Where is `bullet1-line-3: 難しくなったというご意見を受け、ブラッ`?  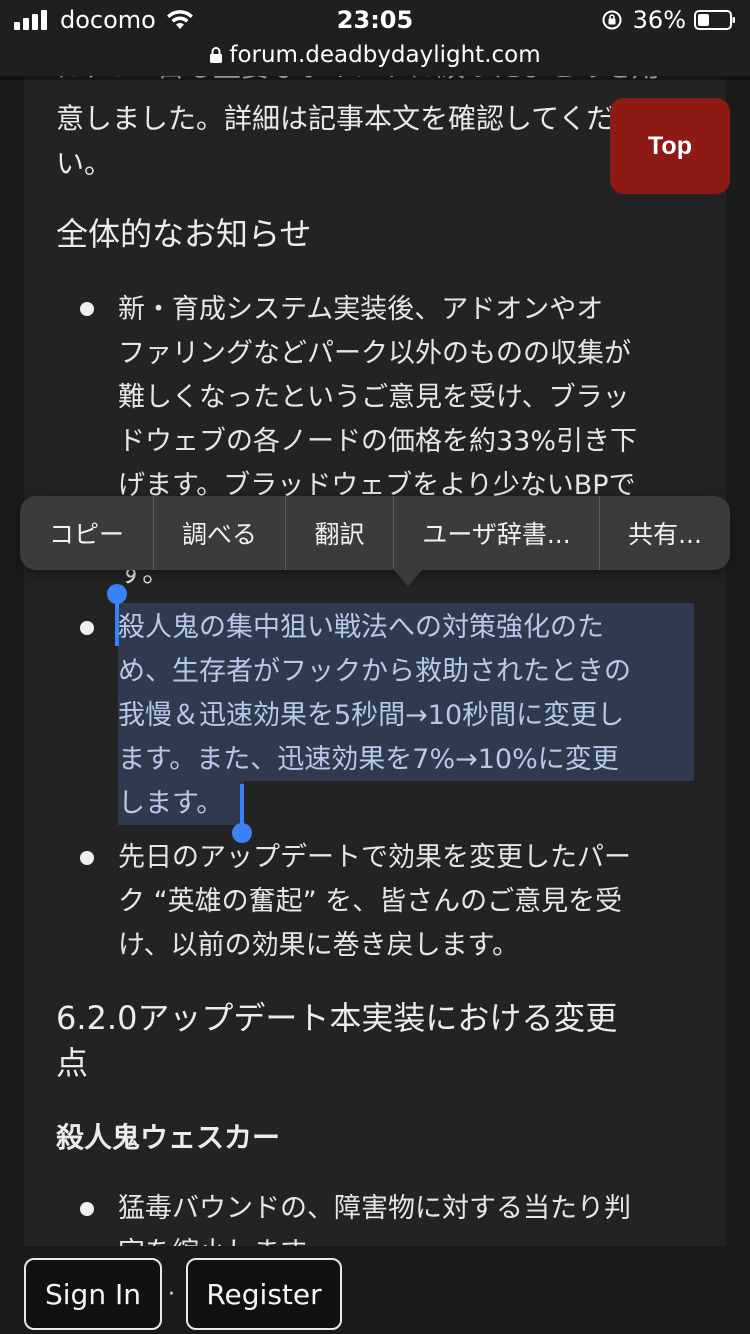
bullet1-line-3: 難しくなったというご意見を受け、ブラッ is located at coordinates (374, 397).